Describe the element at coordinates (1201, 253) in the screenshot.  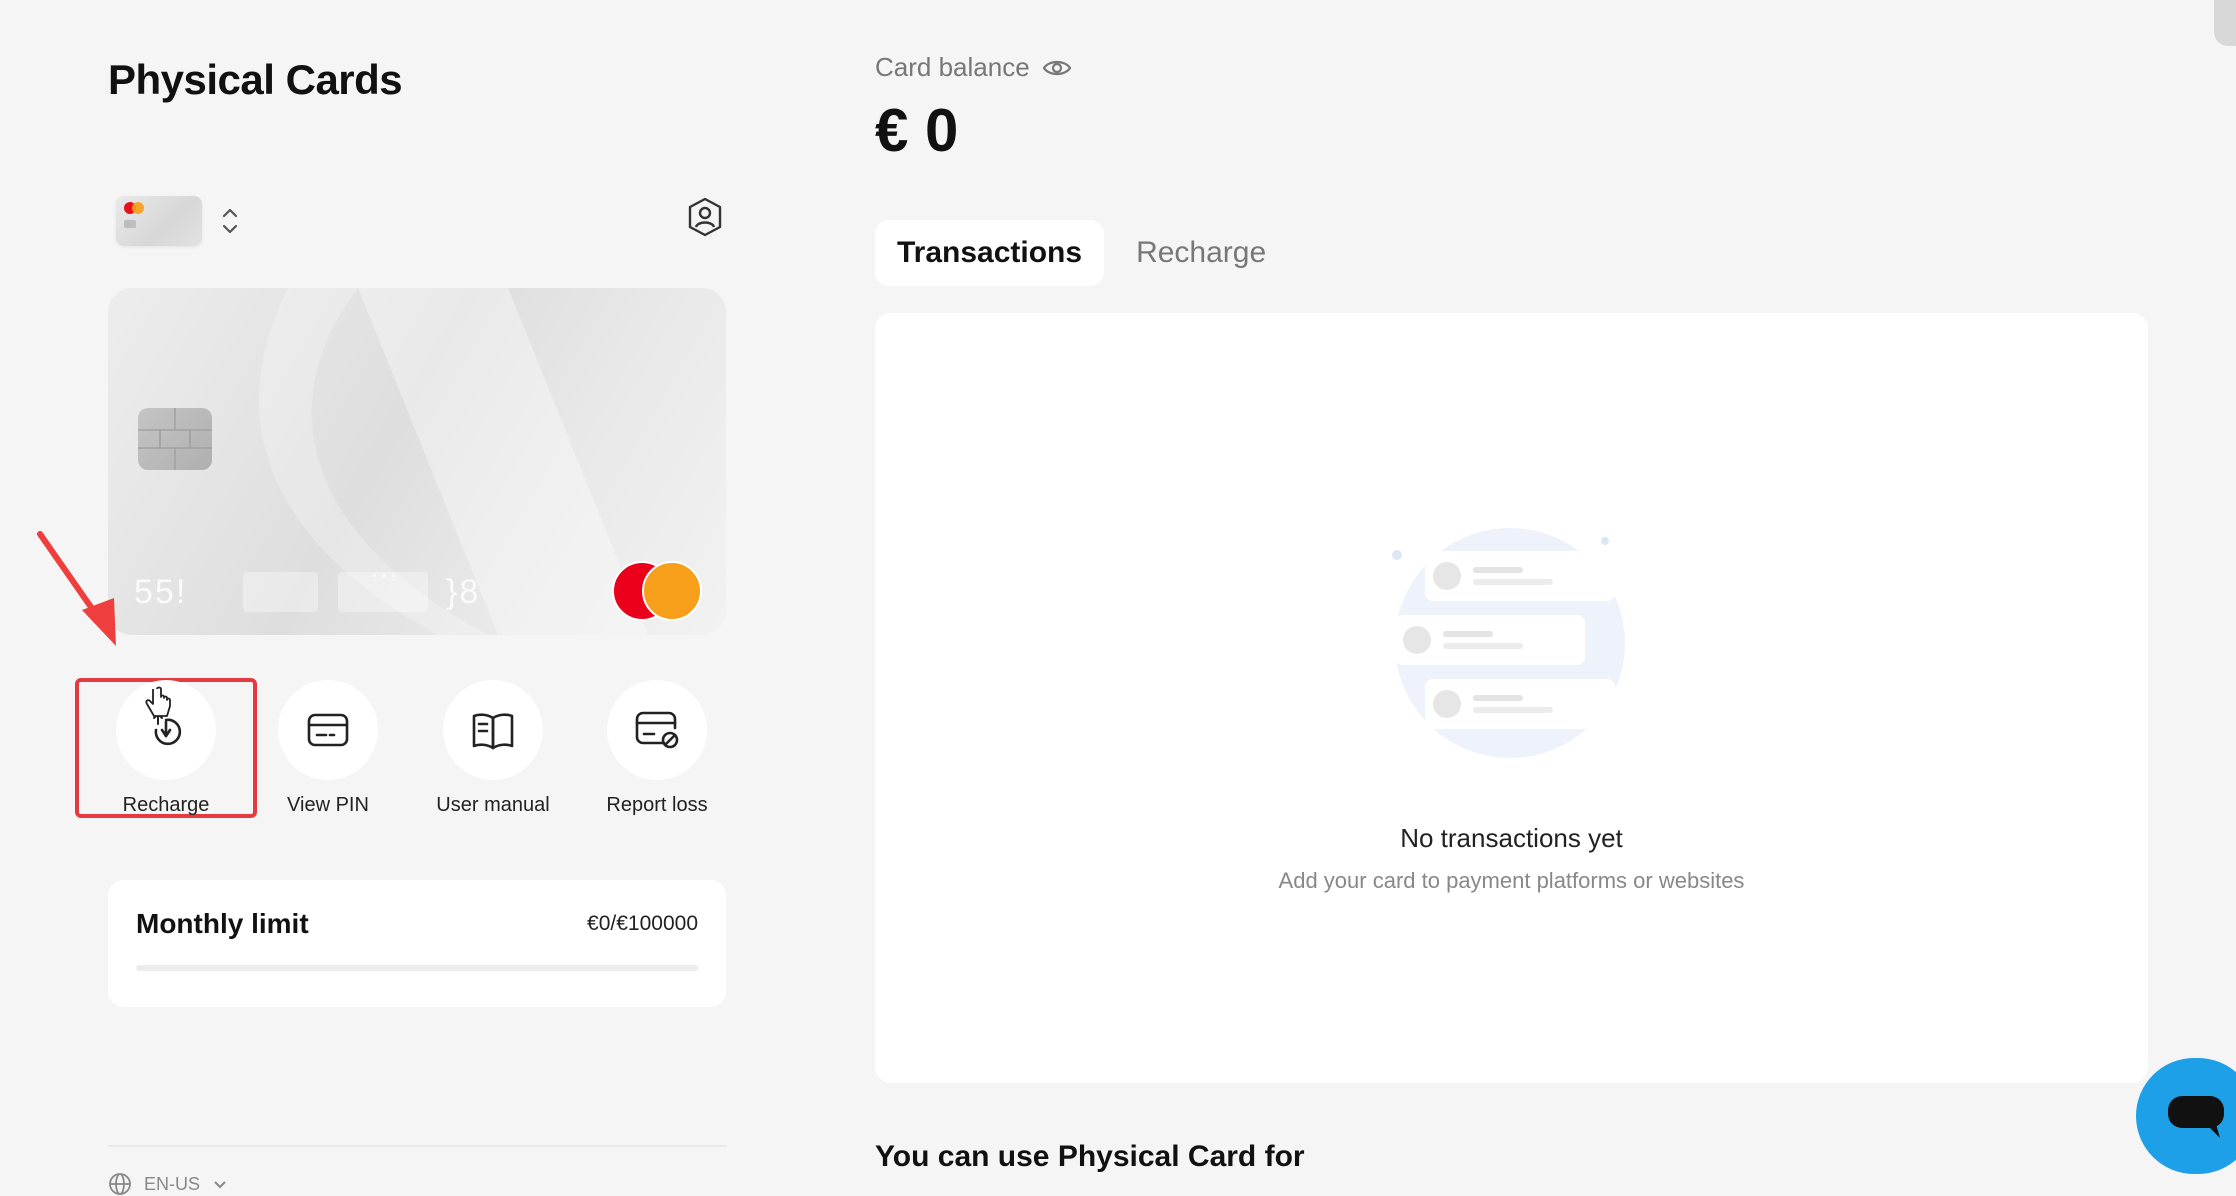
I see `tab-recharge: Recharge` at that location.